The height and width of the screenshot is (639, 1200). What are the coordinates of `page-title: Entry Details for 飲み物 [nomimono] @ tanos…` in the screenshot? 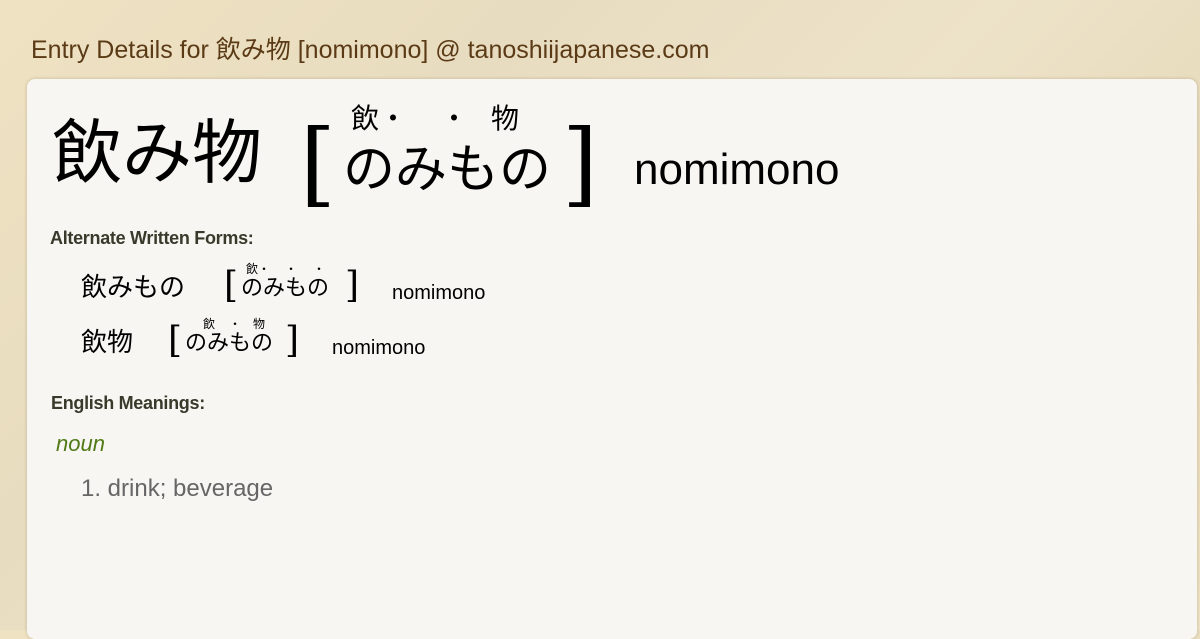 It's located at (370, 50).